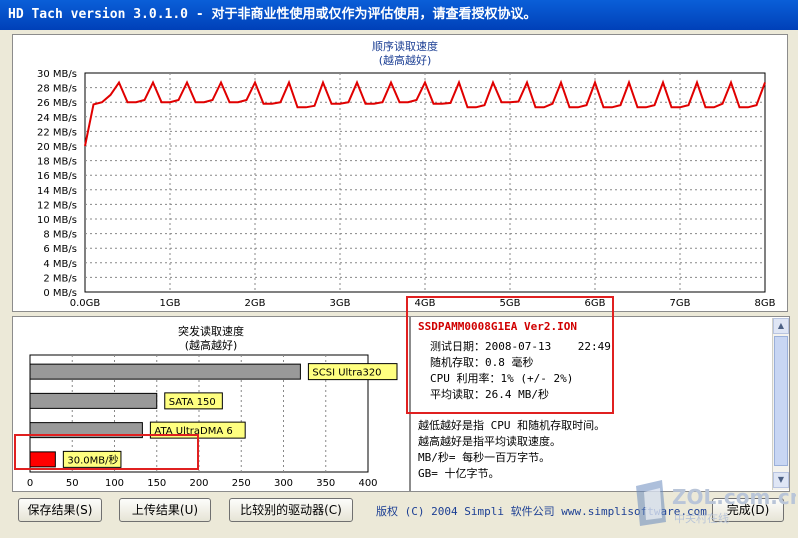  Describe the element at coordinates (595, 303) in the screenshot. I see `seq-x-tick-label: 6GB` at that location.